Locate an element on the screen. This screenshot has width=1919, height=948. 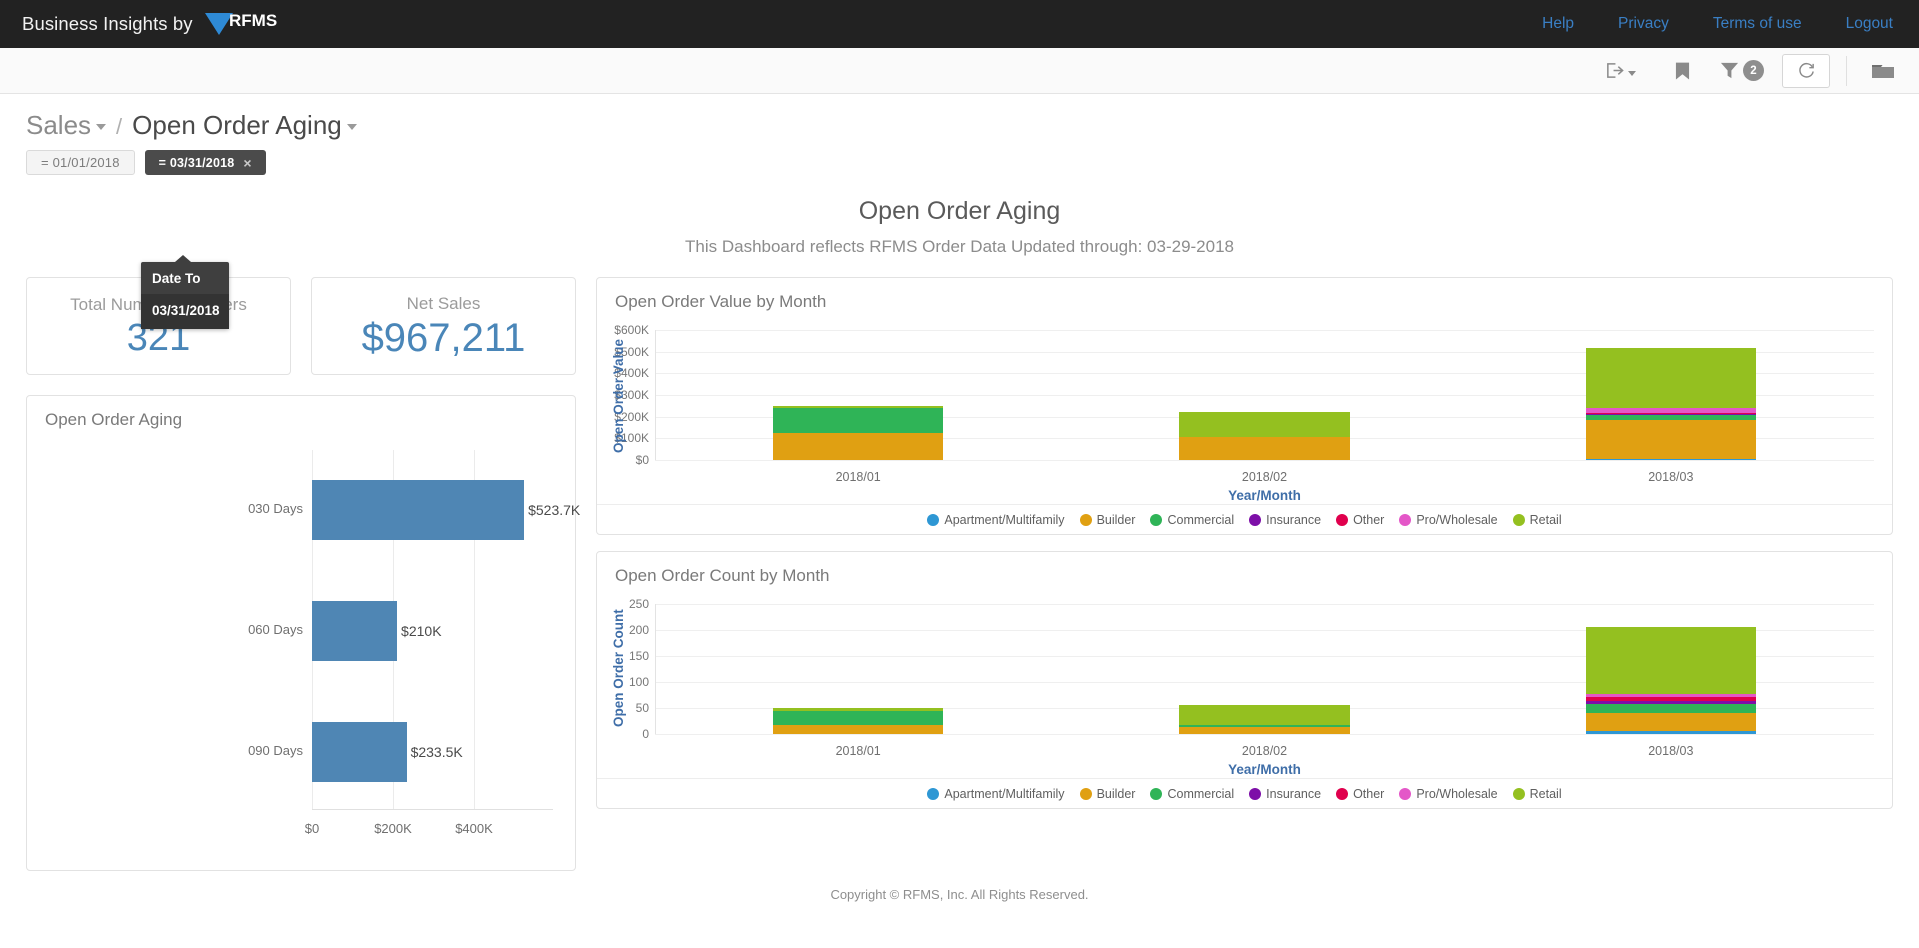
x-axis-tick-label: $0 is located at coordinates (312, 828).